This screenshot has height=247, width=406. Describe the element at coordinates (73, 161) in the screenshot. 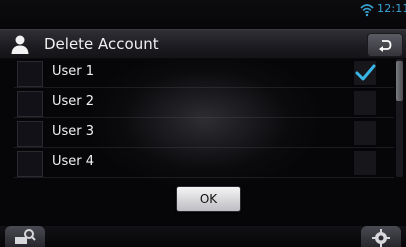

I see `account-label: User 4` at that location.